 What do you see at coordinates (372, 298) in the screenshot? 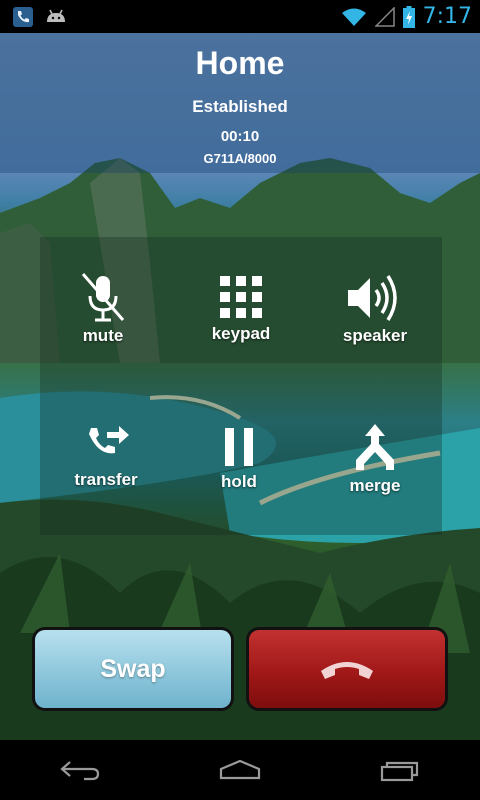
I see `speaker-icon` at bounding box center [372, 298].